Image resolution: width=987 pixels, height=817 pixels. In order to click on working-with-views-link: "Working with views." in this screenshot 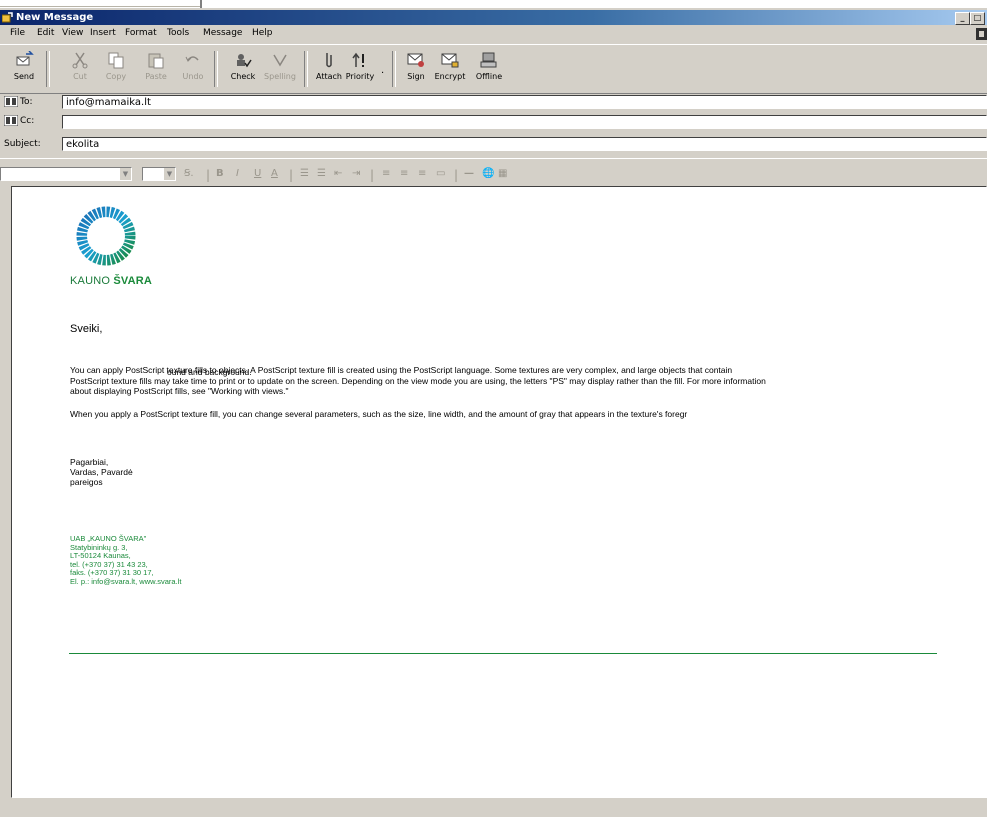, I will do `click(248, 391)`.